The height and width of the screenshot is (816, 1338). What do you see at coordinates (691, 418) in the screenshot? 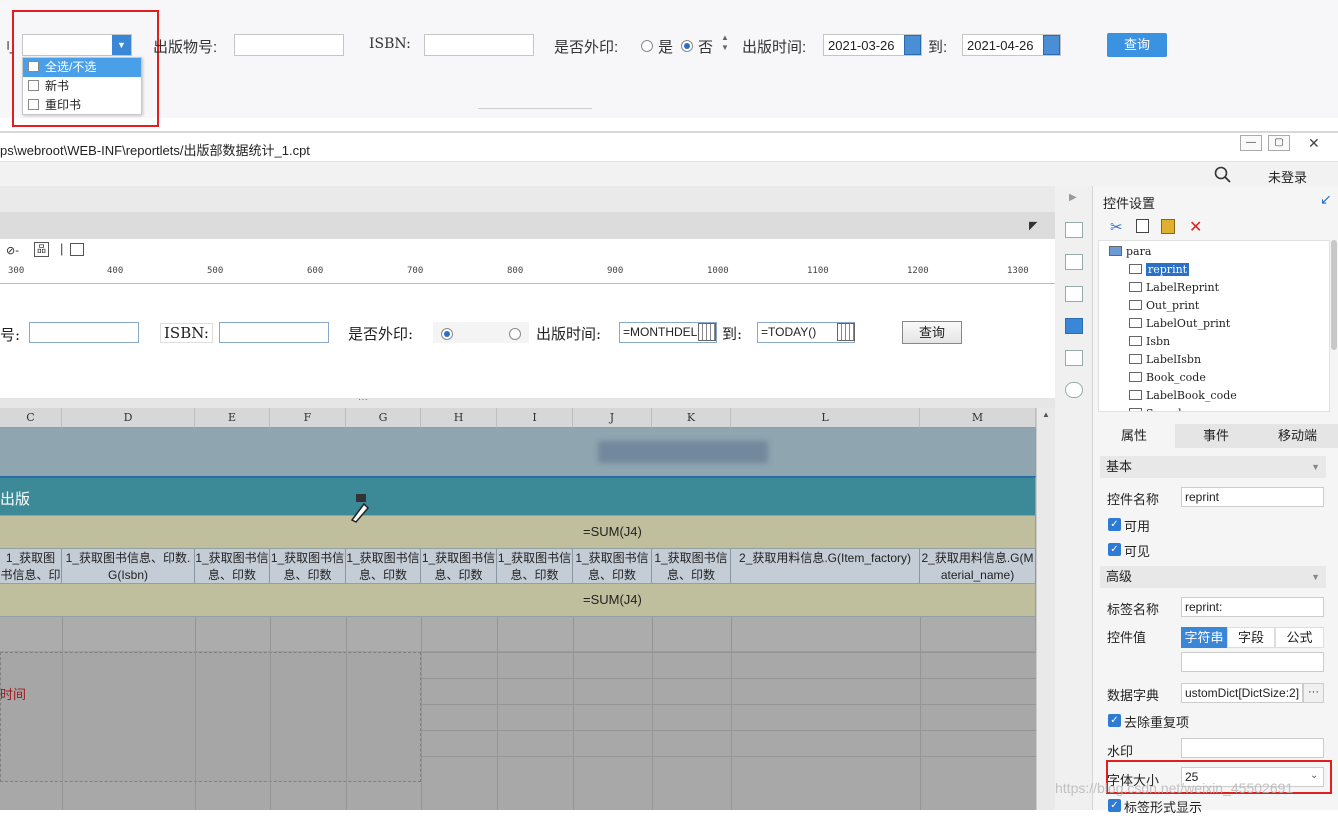
I see `col-header-k: K` at bounding box center [691, 418].